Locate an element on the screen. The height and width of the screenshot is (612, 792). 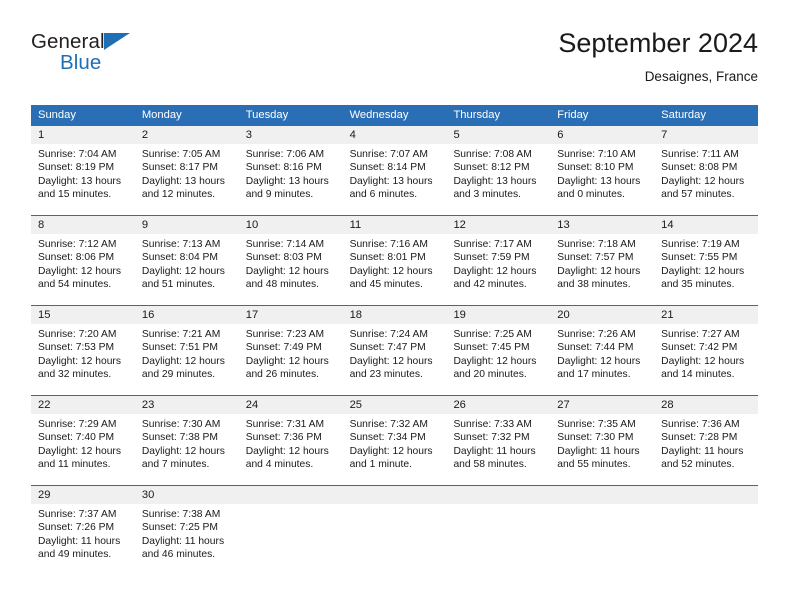
sunrise-text: Sunrise: 7:18 AM is located at coordinates (596, 244).